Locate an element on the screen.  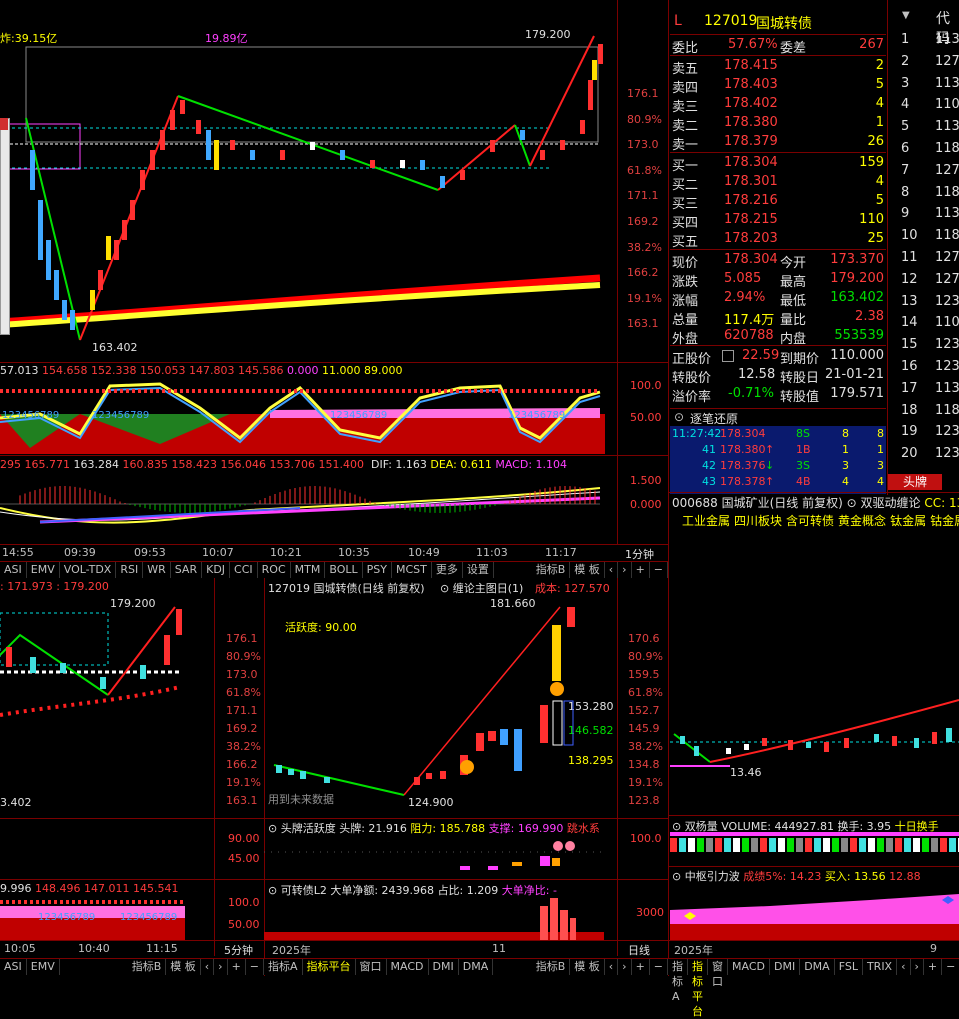
list-item: 12 127 is located at coordinates (926, 282).